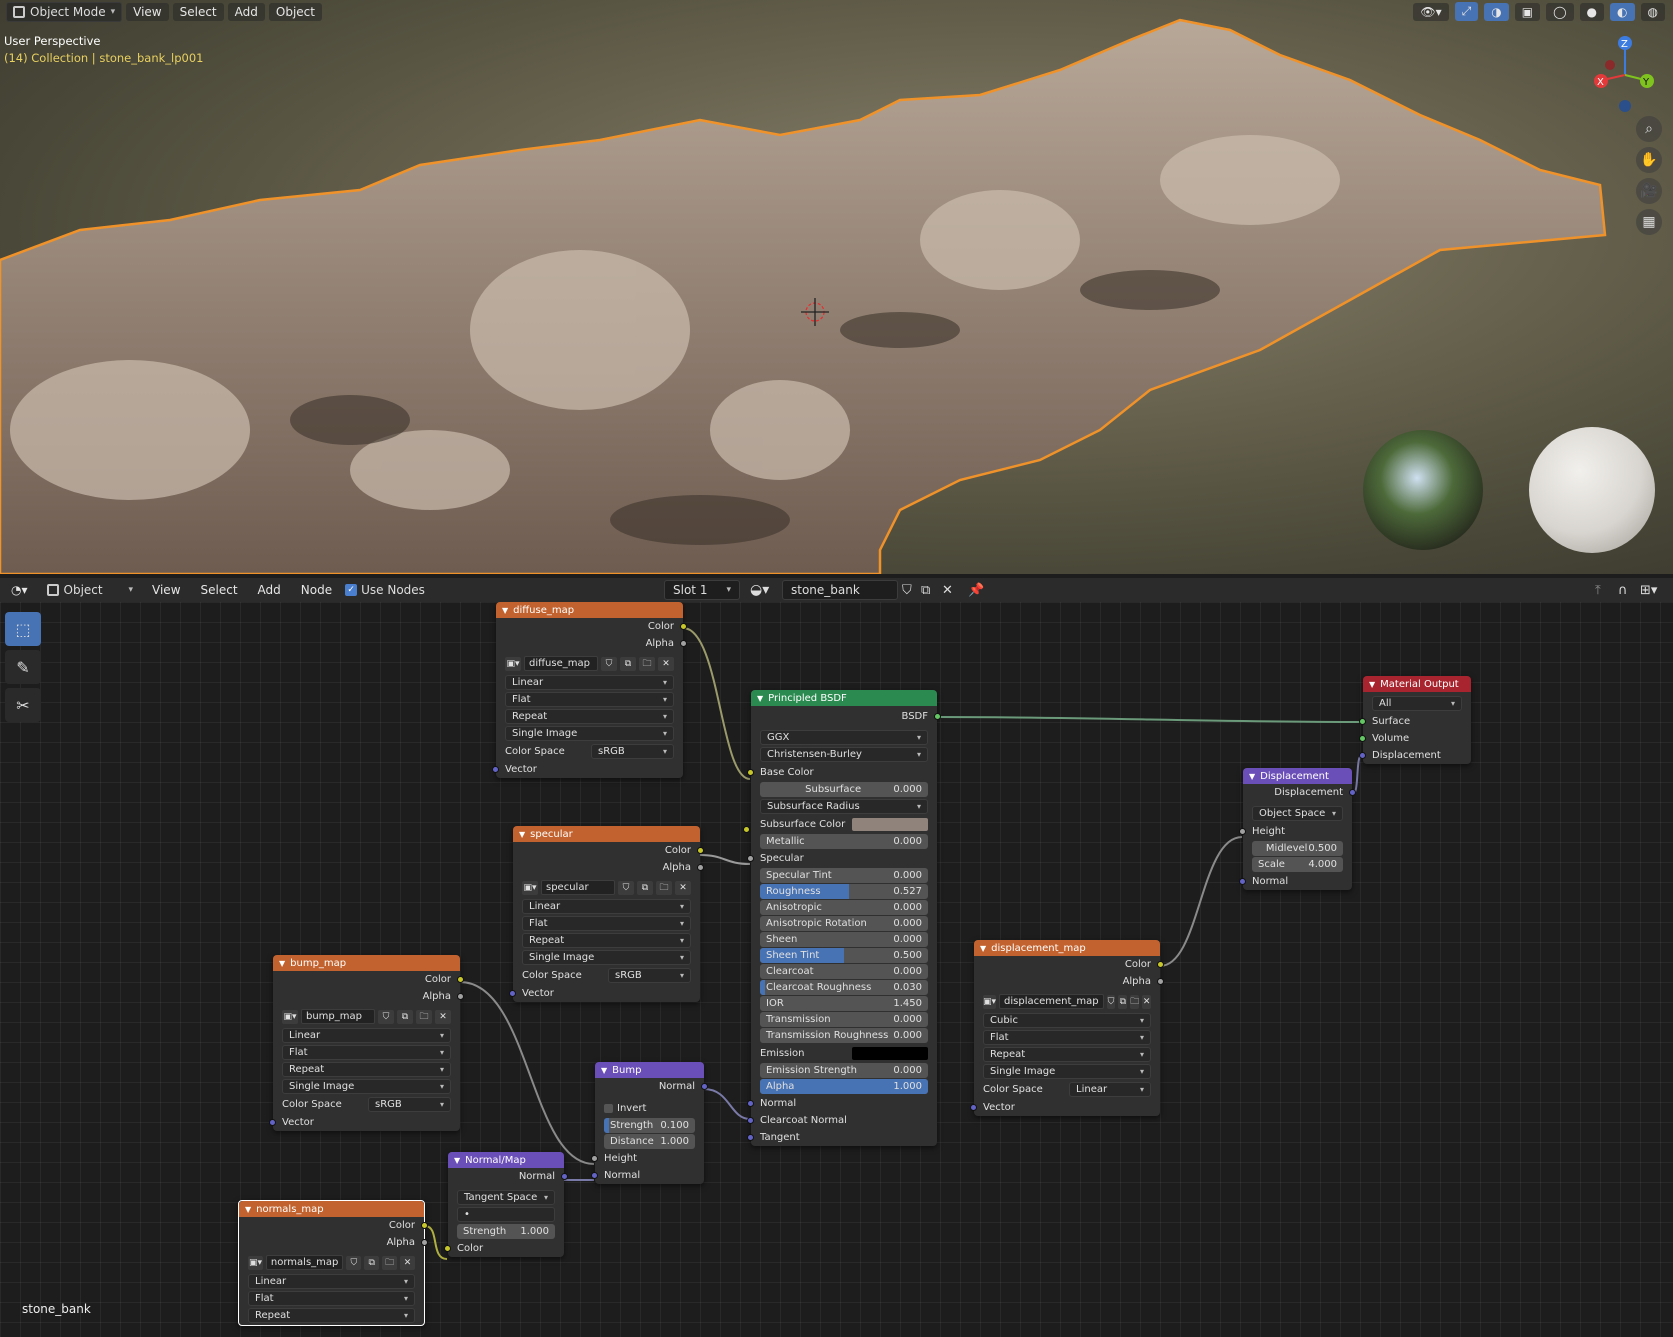 The height and width of the screenshot is (1337, 1673). What do you see at coordinates (561, 663) in the screenshot?
I see `image-name: diffuse_map` at bounding box center [561, 663].